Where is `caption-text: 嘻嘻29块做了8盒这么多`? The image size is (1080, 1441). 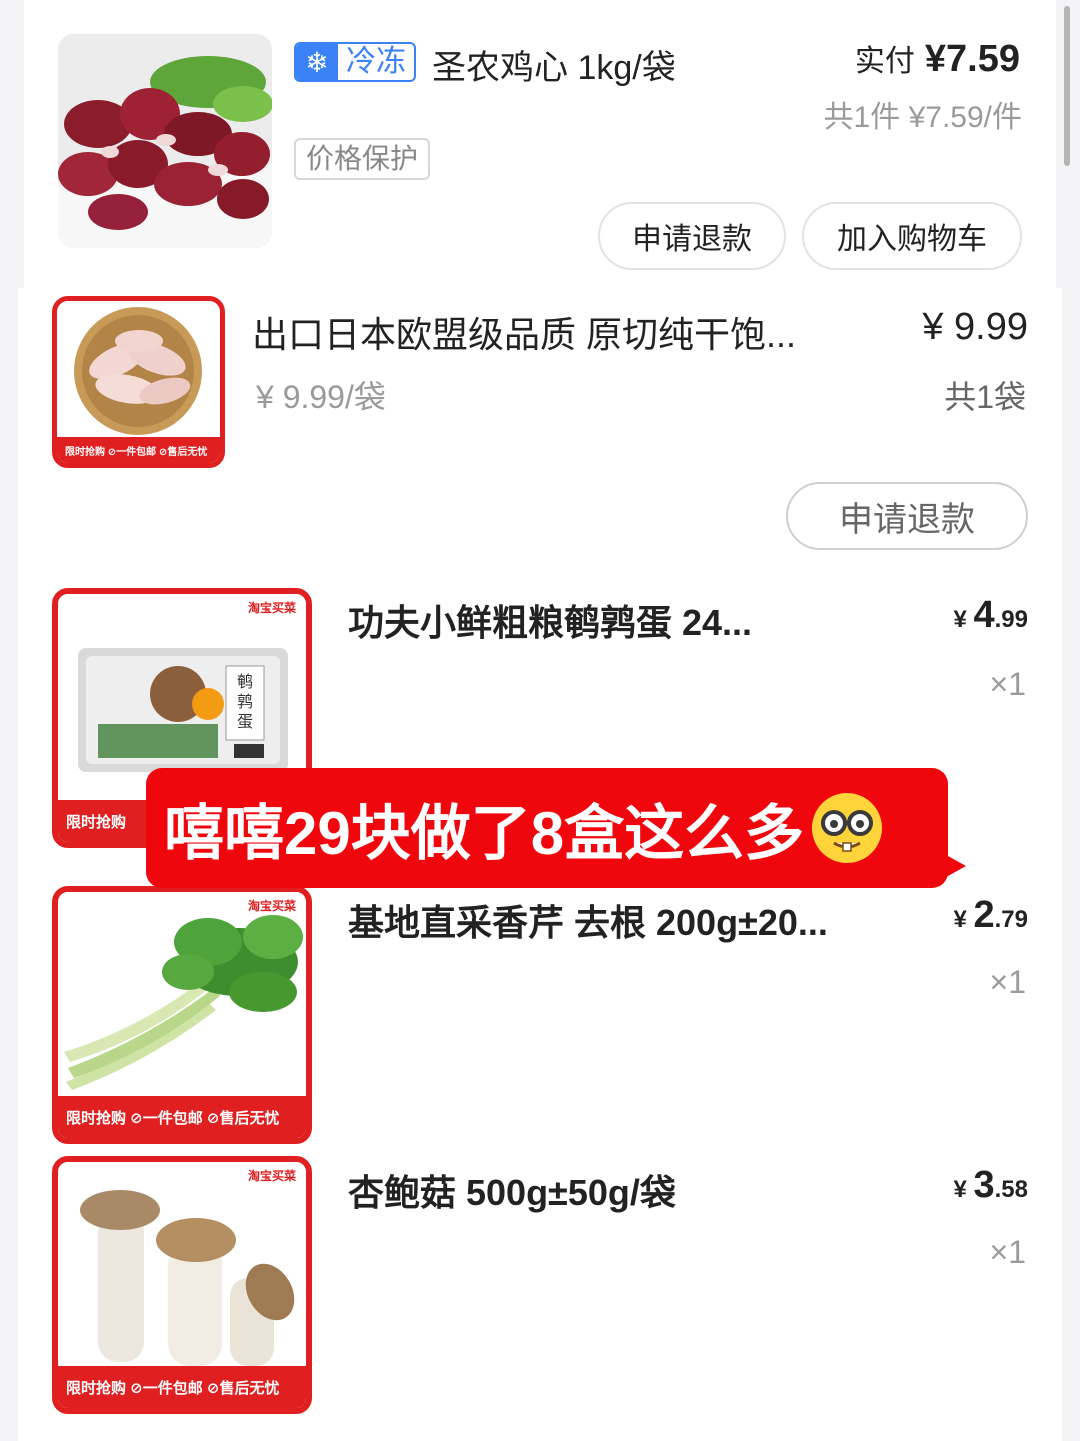 caption-text: 嘻嘻29块做了8盒这么多 is located at coordinates (484, 833).